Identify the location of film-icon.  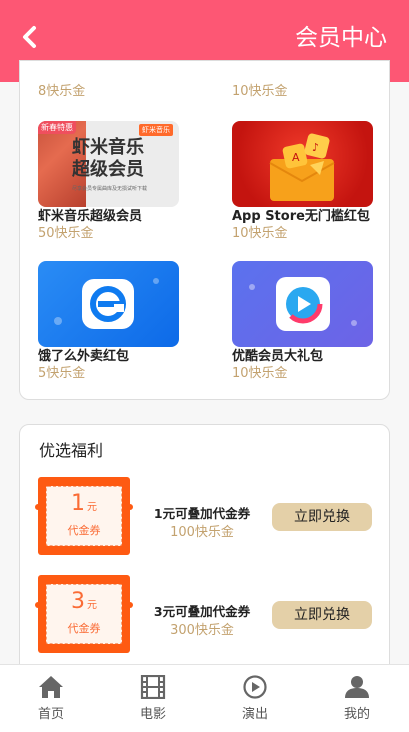
(153, 687).